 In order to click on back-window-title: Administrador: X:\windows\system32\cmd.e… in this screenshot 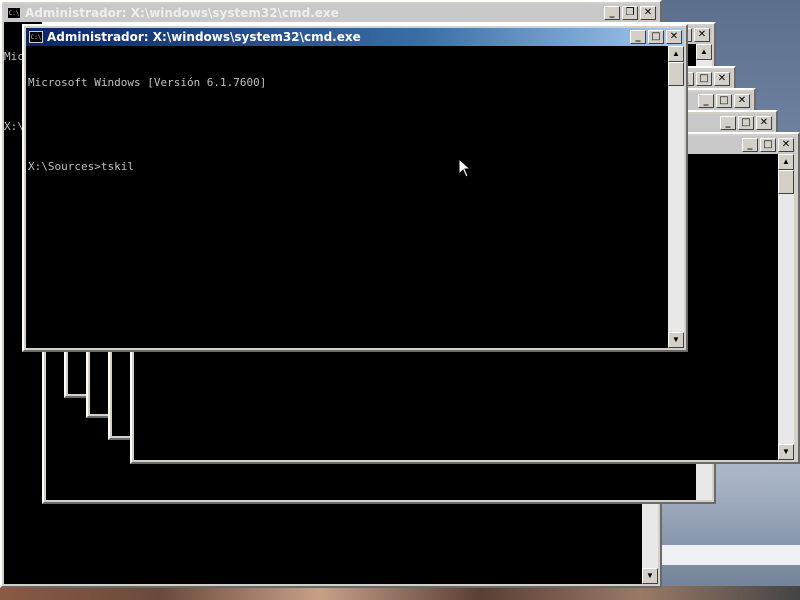, I will do `click(182, 13)`.